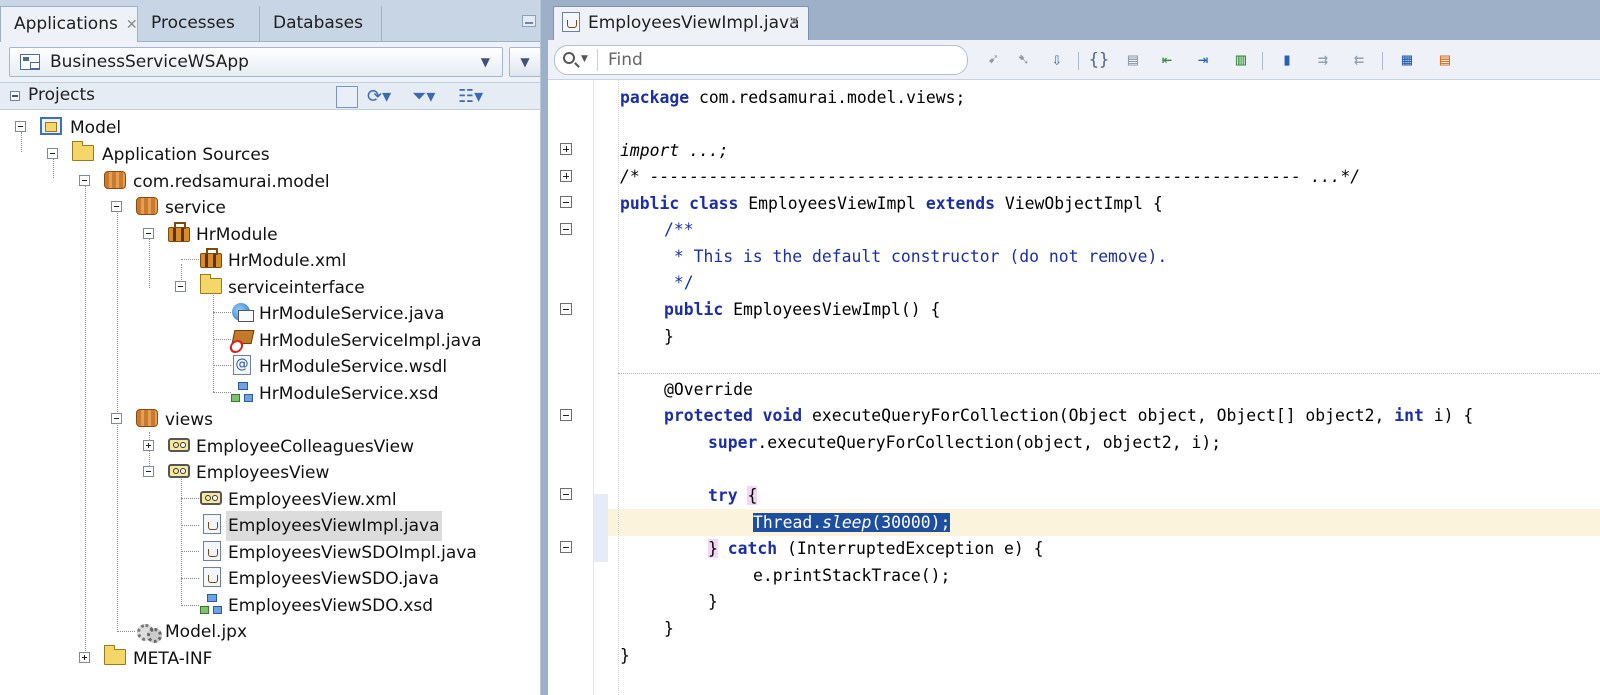 Image resolution: width=1600 pixels, height=695 pixels. What do you see at coordinates (220, 604) in the screenshot?
I see `tree-item-employeesviewsdo-xsd: EmployeesViewSDO.xsd` at bounding box center [220, 604].